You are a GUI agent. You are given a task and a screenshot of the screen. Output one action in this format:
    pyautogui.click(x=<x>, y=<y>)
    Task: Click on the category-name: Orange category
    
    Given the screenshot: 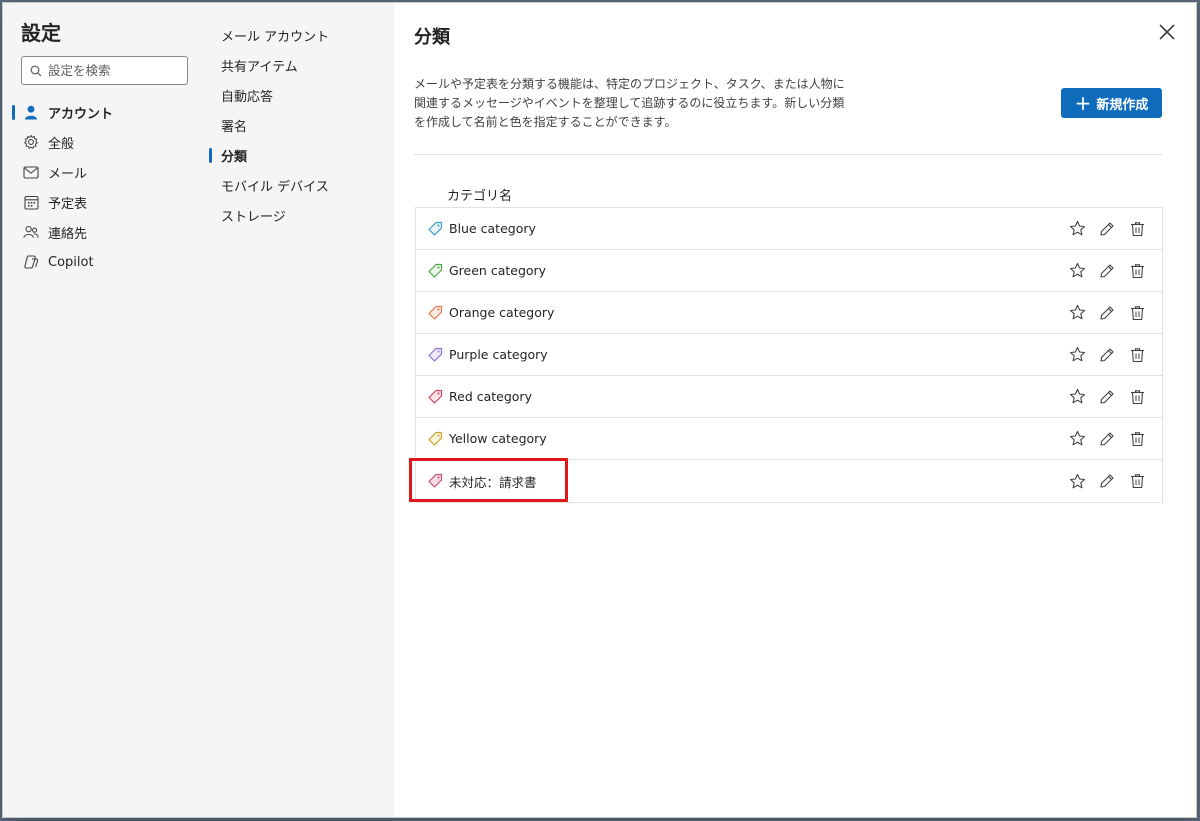 What is the action you would take?
    pyautogui.click(x=502, y=312)
    